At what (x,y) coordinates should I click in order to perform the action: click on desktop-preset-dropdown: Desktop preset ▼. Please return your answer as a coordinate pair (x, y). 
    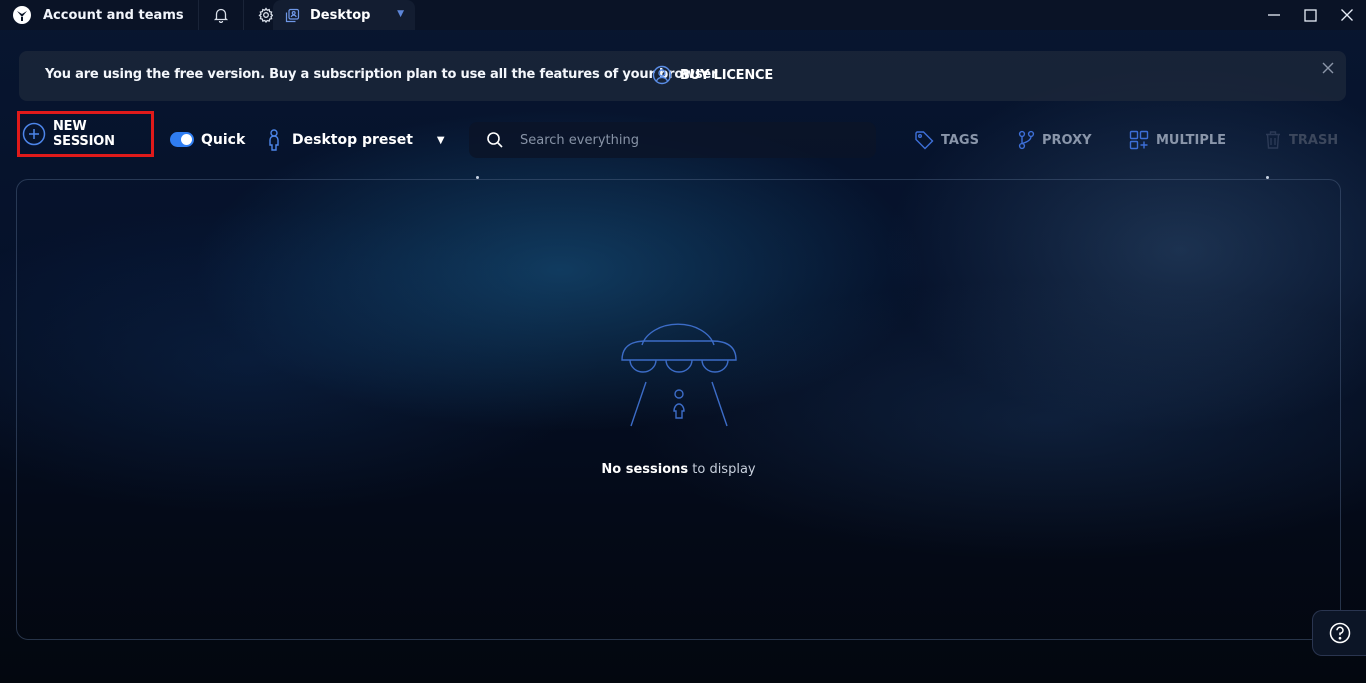
    Looking at the image, I should click on (355, 140).